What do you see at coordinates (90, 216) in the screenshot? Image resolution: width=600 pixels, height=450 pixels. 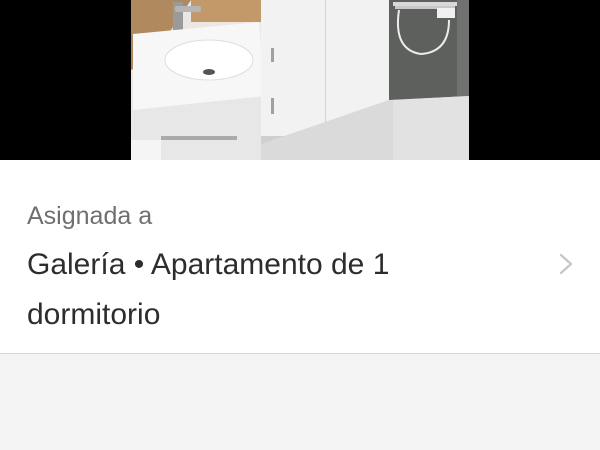 I see `assigned-to-label: Asignada a` at bounding box center [90, 216].